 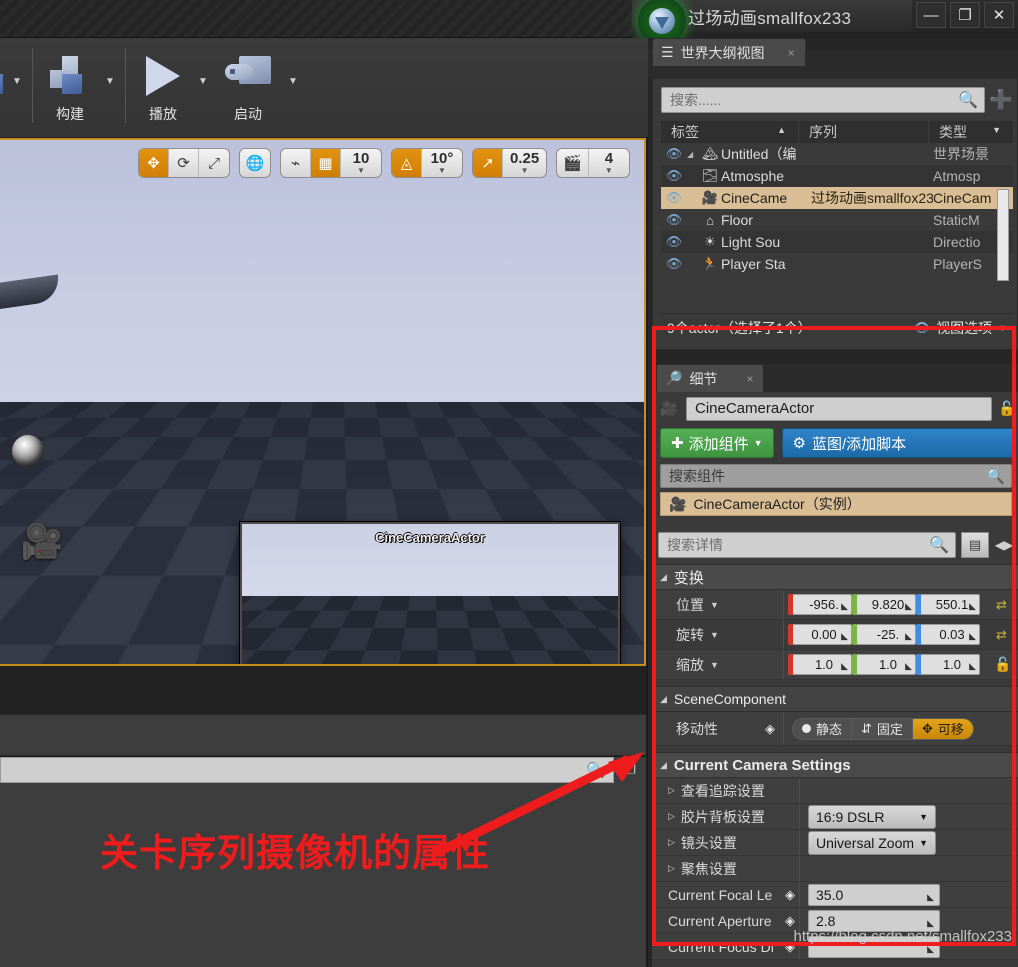 What do you see at coordinates (931, 15) in the screenshot?
I see `minimize-button: —` at bounding box center [931, 15].